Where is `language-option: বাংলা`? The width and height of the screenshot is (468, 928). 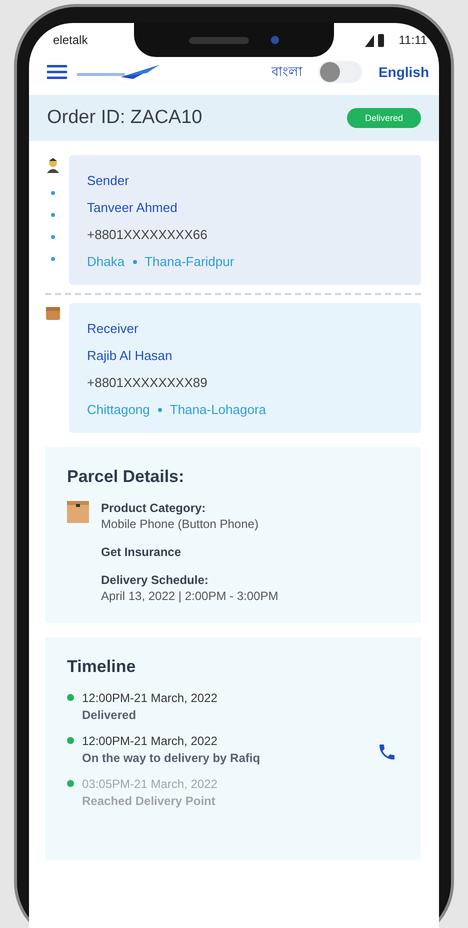 language-option: বাংলা is located at coordinates (286, 72).